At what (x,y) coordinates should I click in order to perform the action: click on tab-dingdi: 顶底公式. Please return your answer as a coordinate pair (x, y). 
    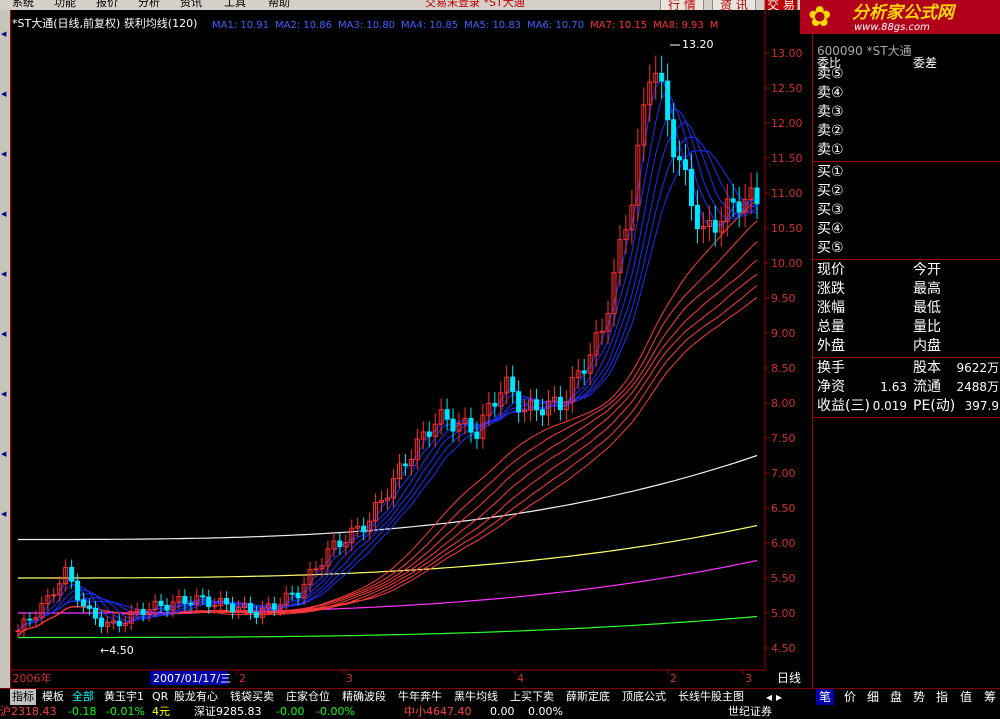
    Looking at the image, I should click on (644, 697).